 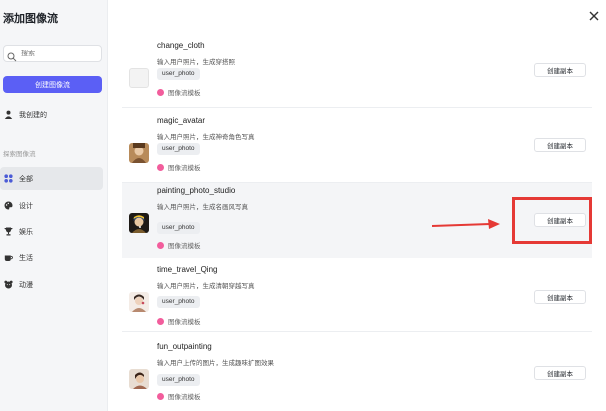 What do you see at coordinates (466, 224) in the screenshot?
I see `annotation-arrow-icon` at bounding box center [466, 224].